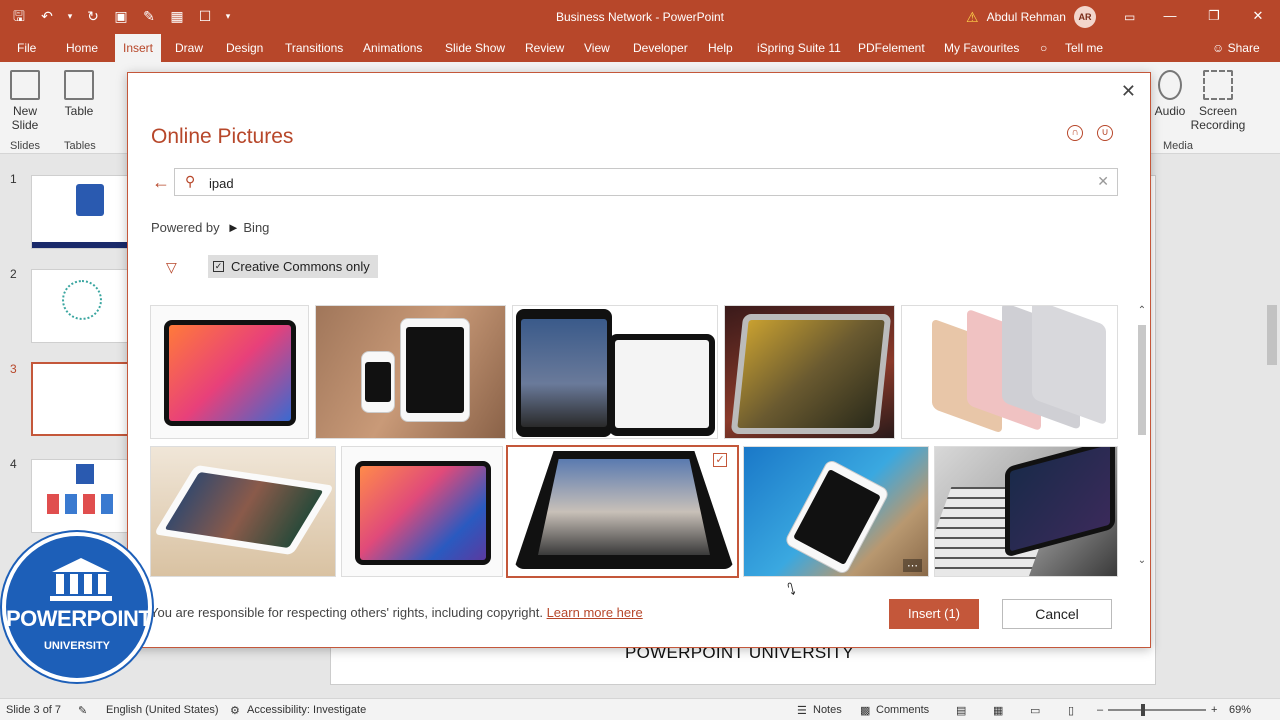 The height and width of the screenshot is (720, 1280). What do you see at coordinates (1170, 94) in the screenshot?
I see `audio-button: Audio` at bounding box center [1170, 94].